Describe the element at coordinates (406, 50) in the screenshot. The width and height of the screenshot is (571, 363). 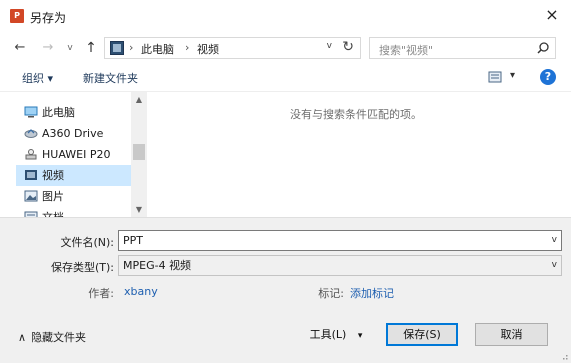
I see `search-placeholder: 搜索"视频"` at that location.